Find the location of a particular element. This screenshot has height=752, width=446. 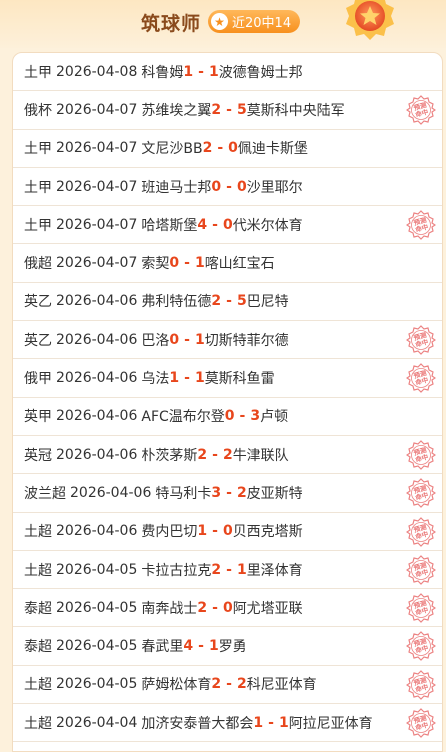

match-row: 英乙 2026-04-06 弗利特伍德 2-5 巴尼特 is located at coordinates (227, 302).